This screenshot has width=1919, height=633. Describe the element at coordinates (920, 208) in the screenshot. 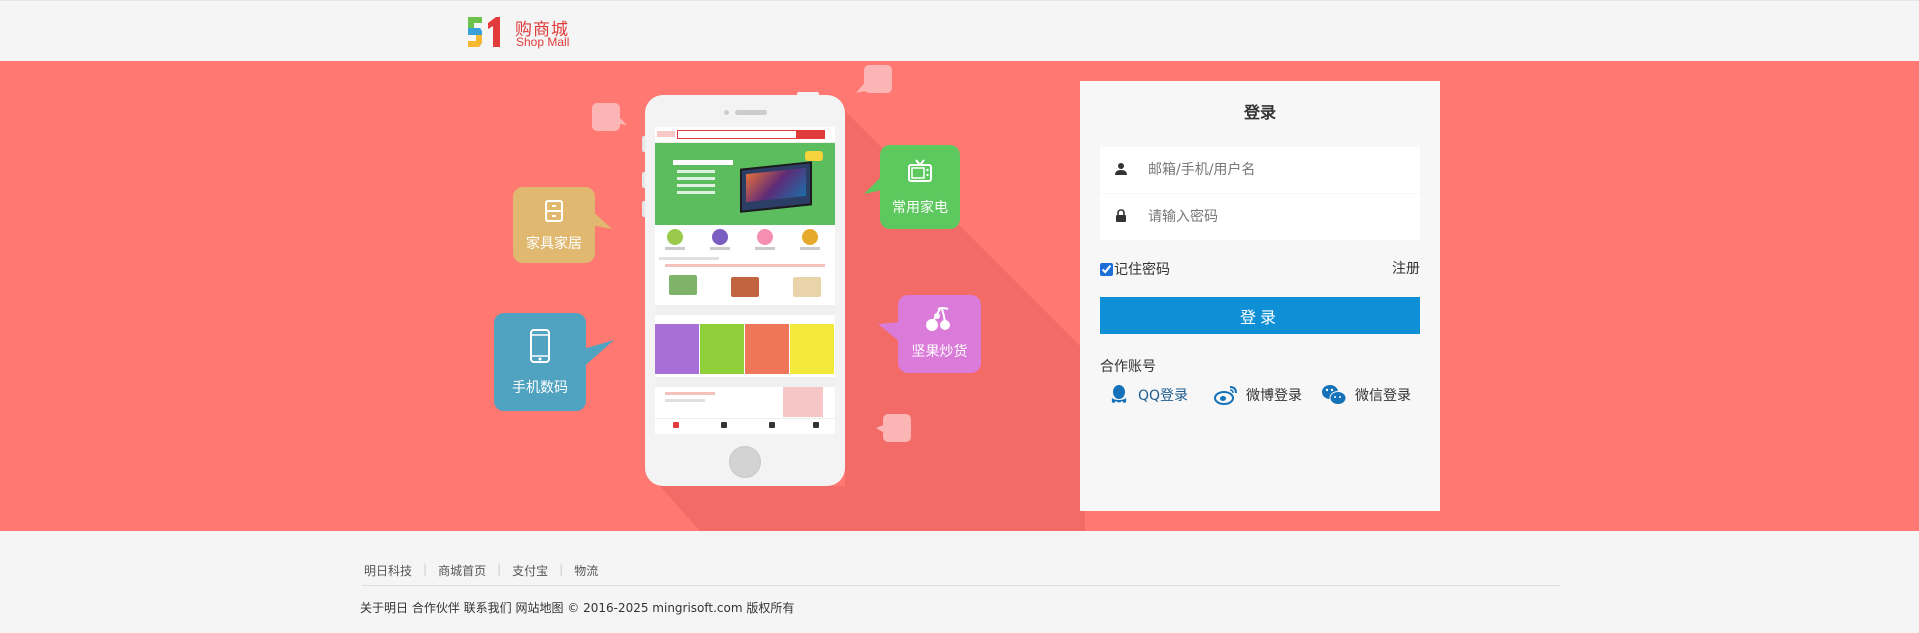

I see `bubble-label: 常用家电` at that location.